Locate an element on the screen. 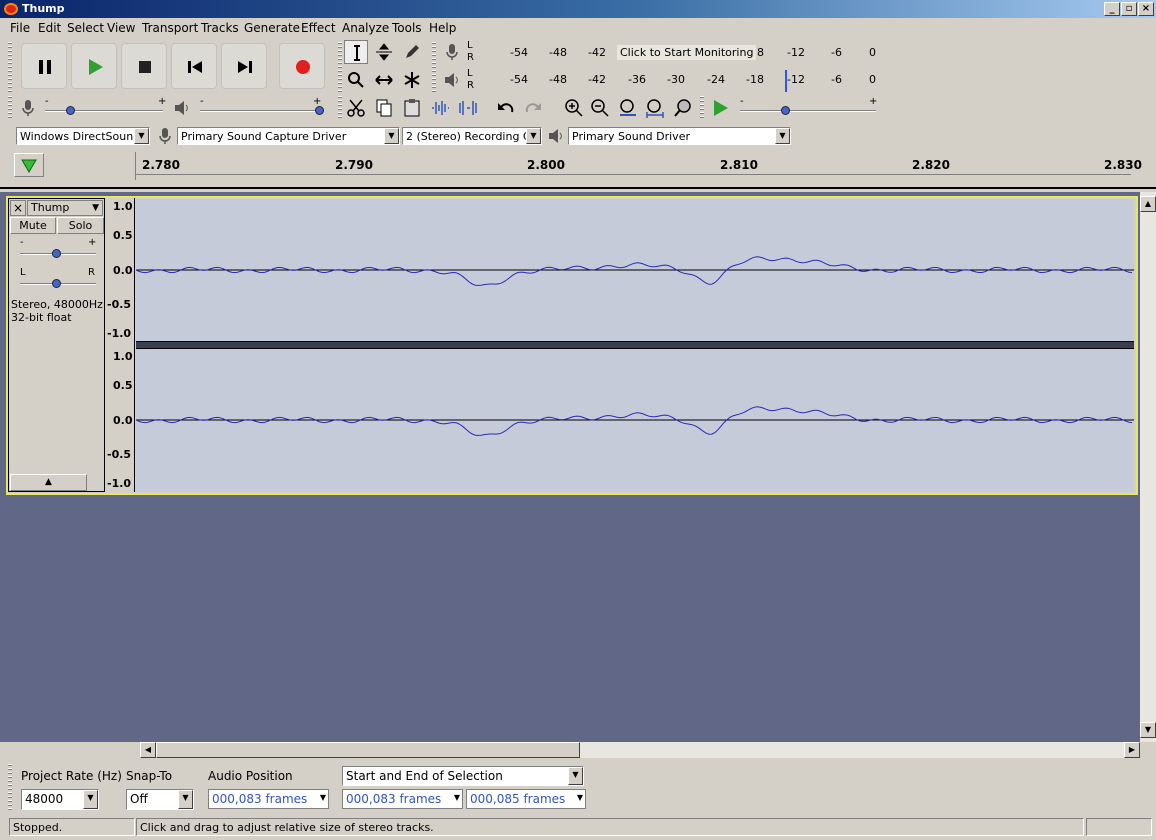 The width and height of the screenshot is (1156, 840). mute-button: Mute is located at coordinates (33, 225).